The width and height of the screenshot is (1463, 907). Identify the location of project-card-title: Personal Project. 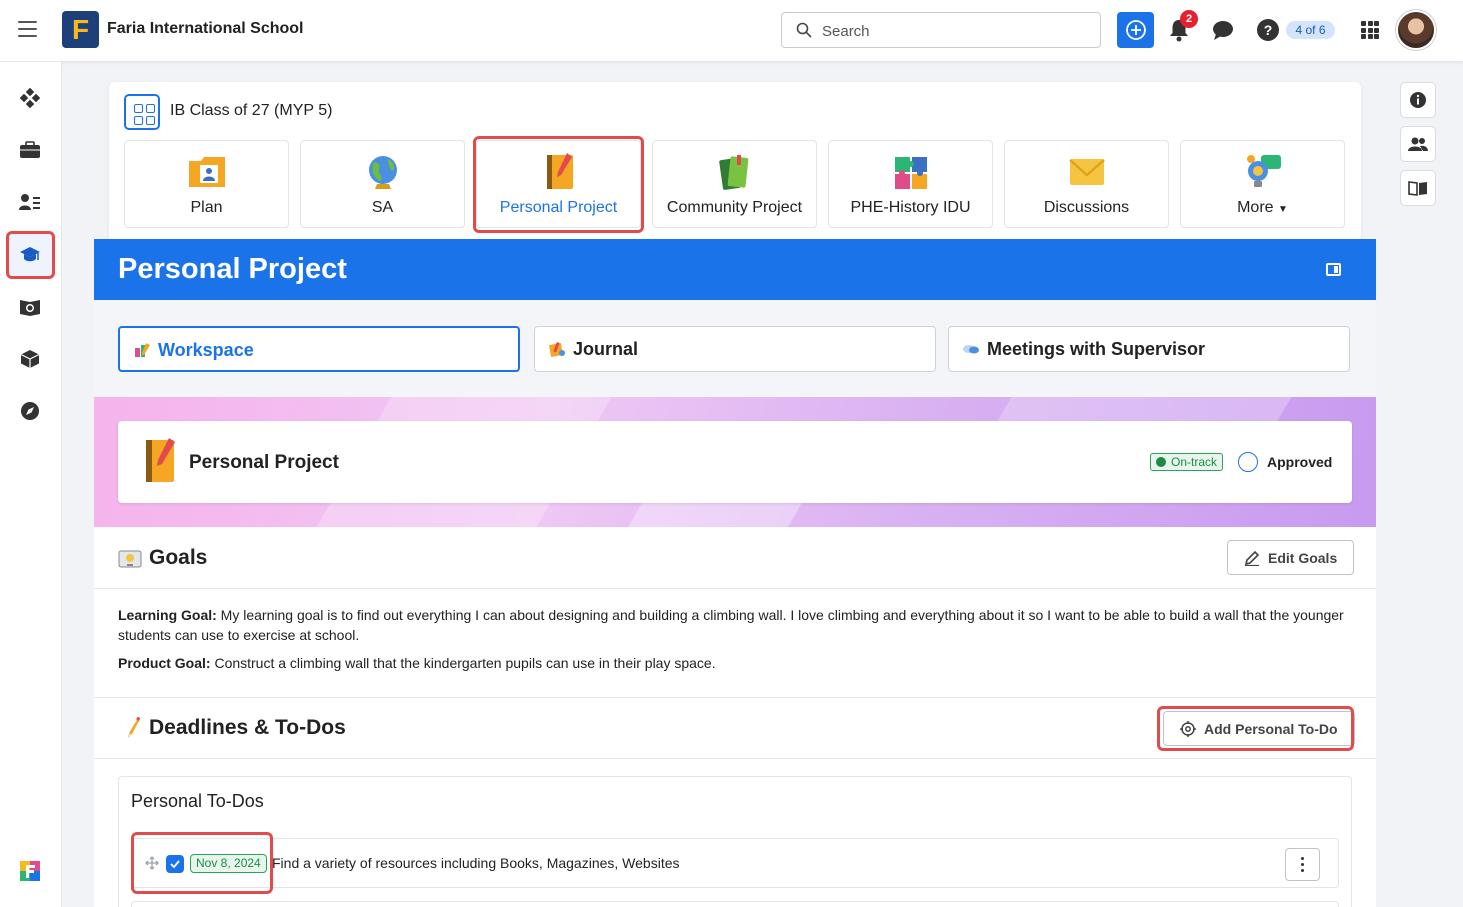
(264, 462).